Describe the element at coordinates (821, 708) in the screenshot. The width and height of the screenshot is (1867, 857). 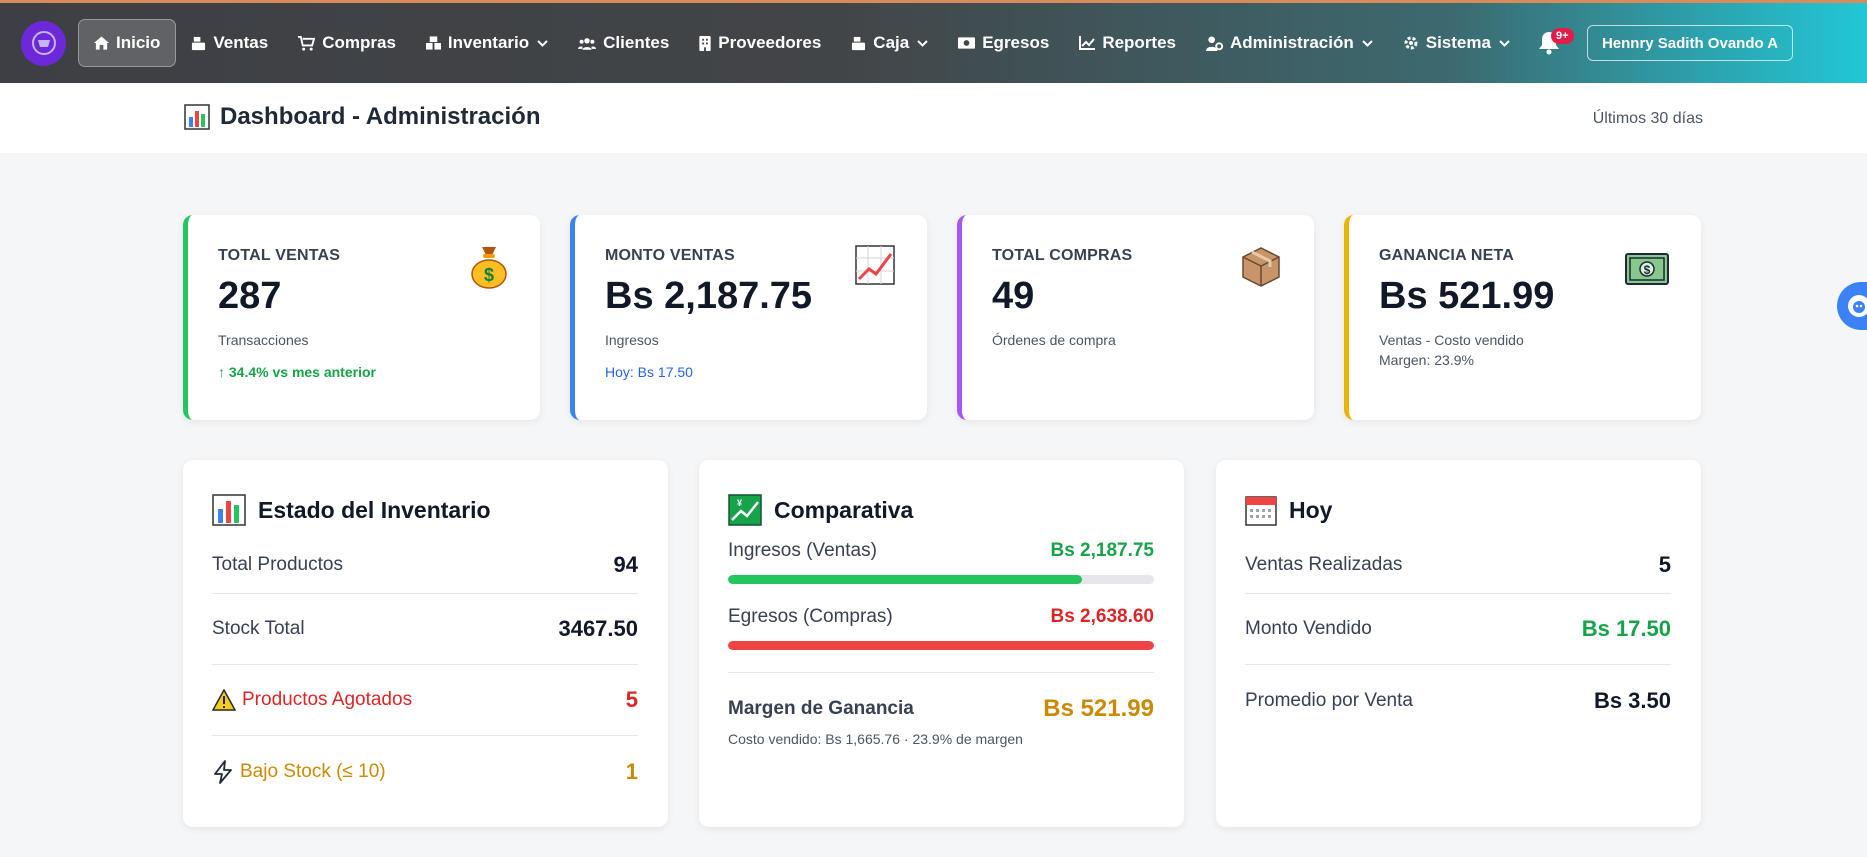
I see `margin-label: Margen de Ganancia` at that location.